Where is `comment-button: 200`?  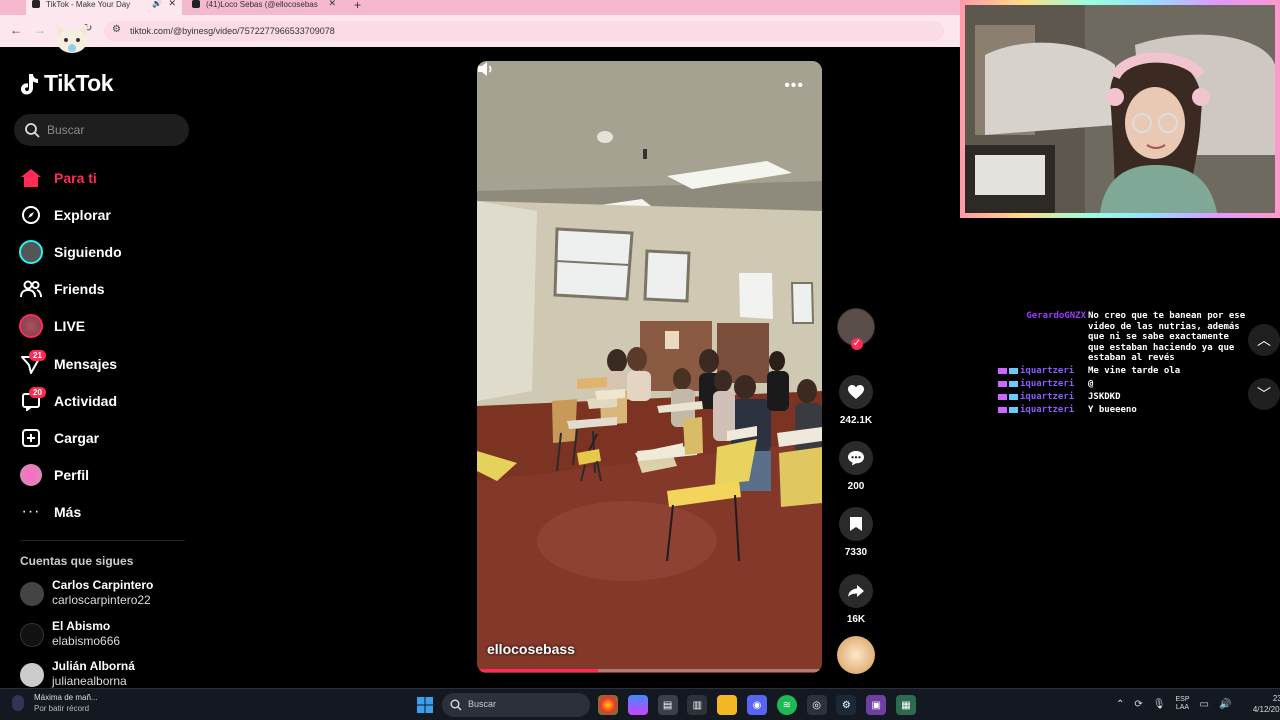 comment-button: 200 is located at coordinates (856, 466).